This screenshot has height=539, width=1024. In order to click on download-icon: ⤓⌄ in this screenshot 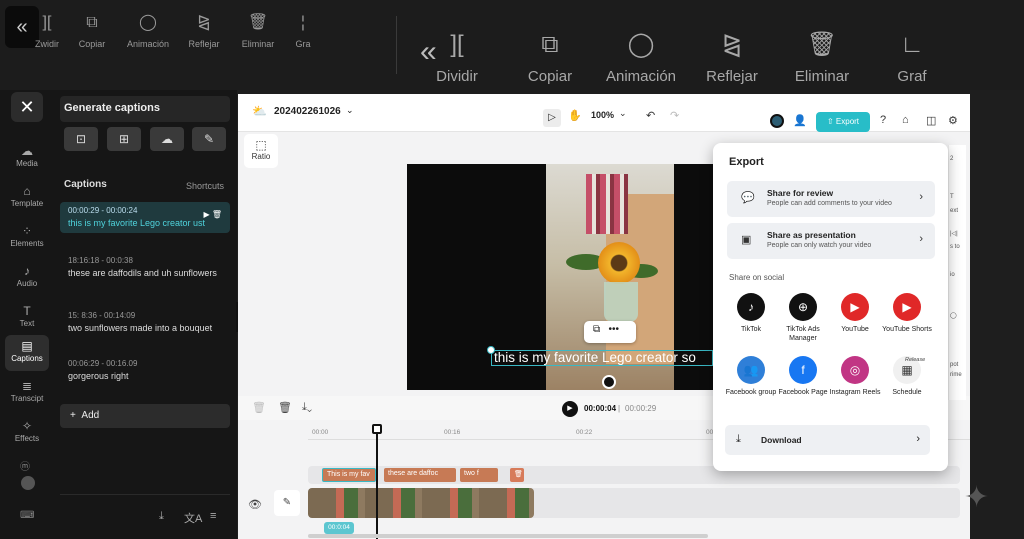, I will do `click(307, 407)`.